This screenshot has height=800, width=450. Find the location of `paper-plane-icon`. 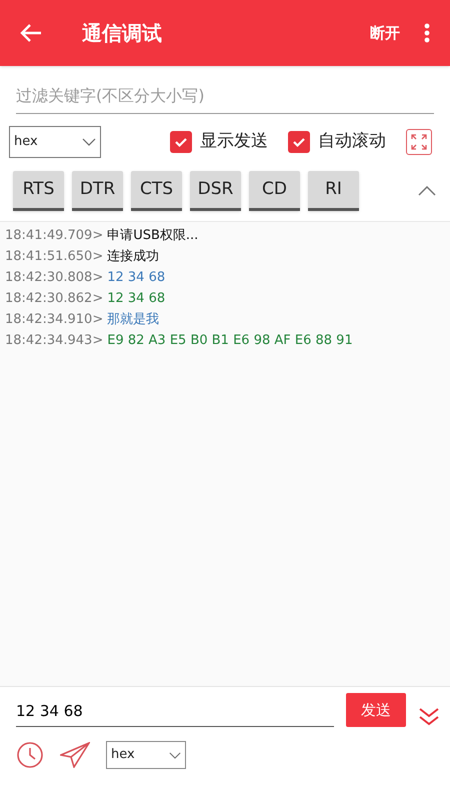

paper-plane-icon is located at coordinates (75, 755).